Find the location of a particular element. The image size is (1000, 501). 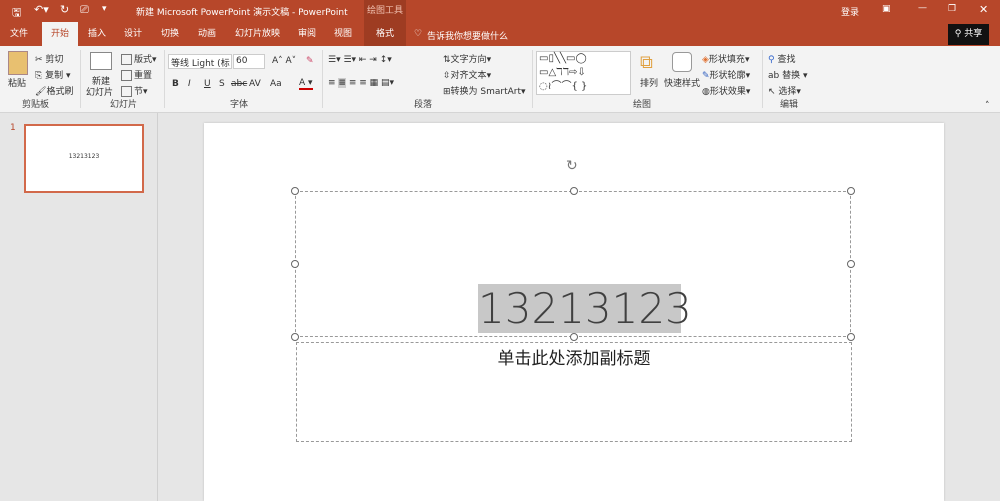

tell-me-input: 告诉我你想要做什么 is located at coordinates (467, 35).